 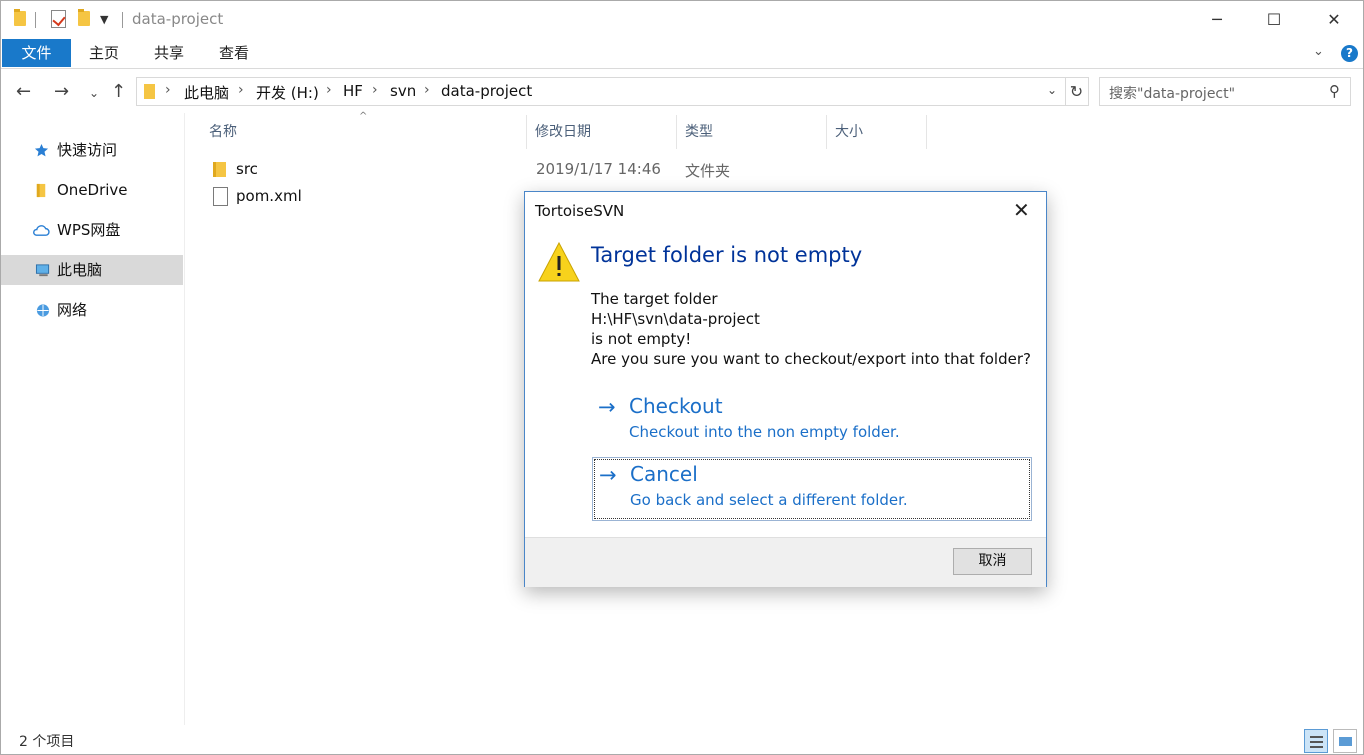 I want to click on computer-icon, so click(x=42, y=270).